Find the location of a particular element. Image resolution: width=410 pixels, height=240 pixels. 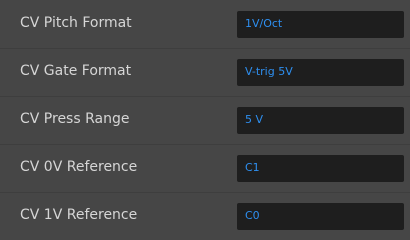

cv-gate-format-label: CV Gate Format is located at coordinates (76, 71).